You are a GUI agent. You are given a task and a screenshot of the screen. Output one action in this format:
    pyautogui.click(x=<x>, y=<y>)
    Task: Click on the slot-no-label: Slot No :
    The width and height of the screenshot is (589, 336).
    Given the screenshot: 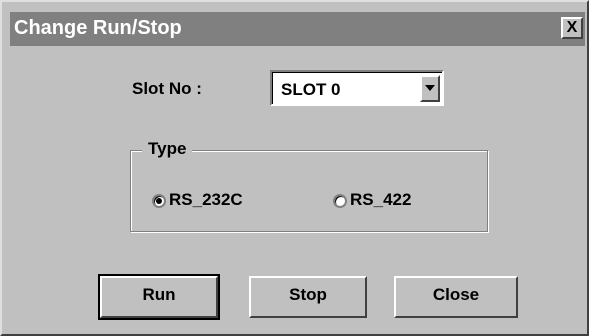 What is the action you would take?
    pyautogui.click(x=167, y=88)
    